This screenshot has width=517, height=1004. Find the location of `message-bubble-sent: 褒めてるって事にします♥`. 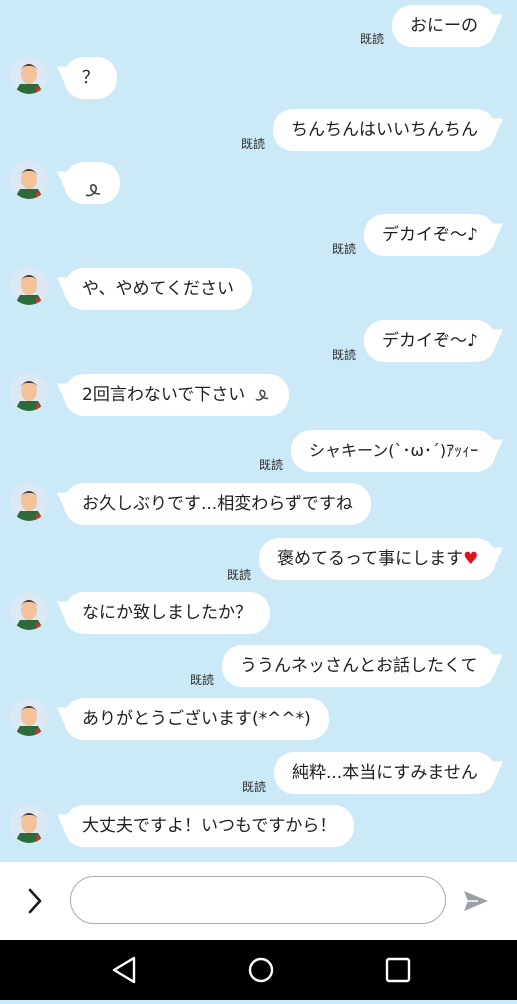

message-bubble-sent: 褒めてるって事にします♥ is located at coordinates (378, 559).